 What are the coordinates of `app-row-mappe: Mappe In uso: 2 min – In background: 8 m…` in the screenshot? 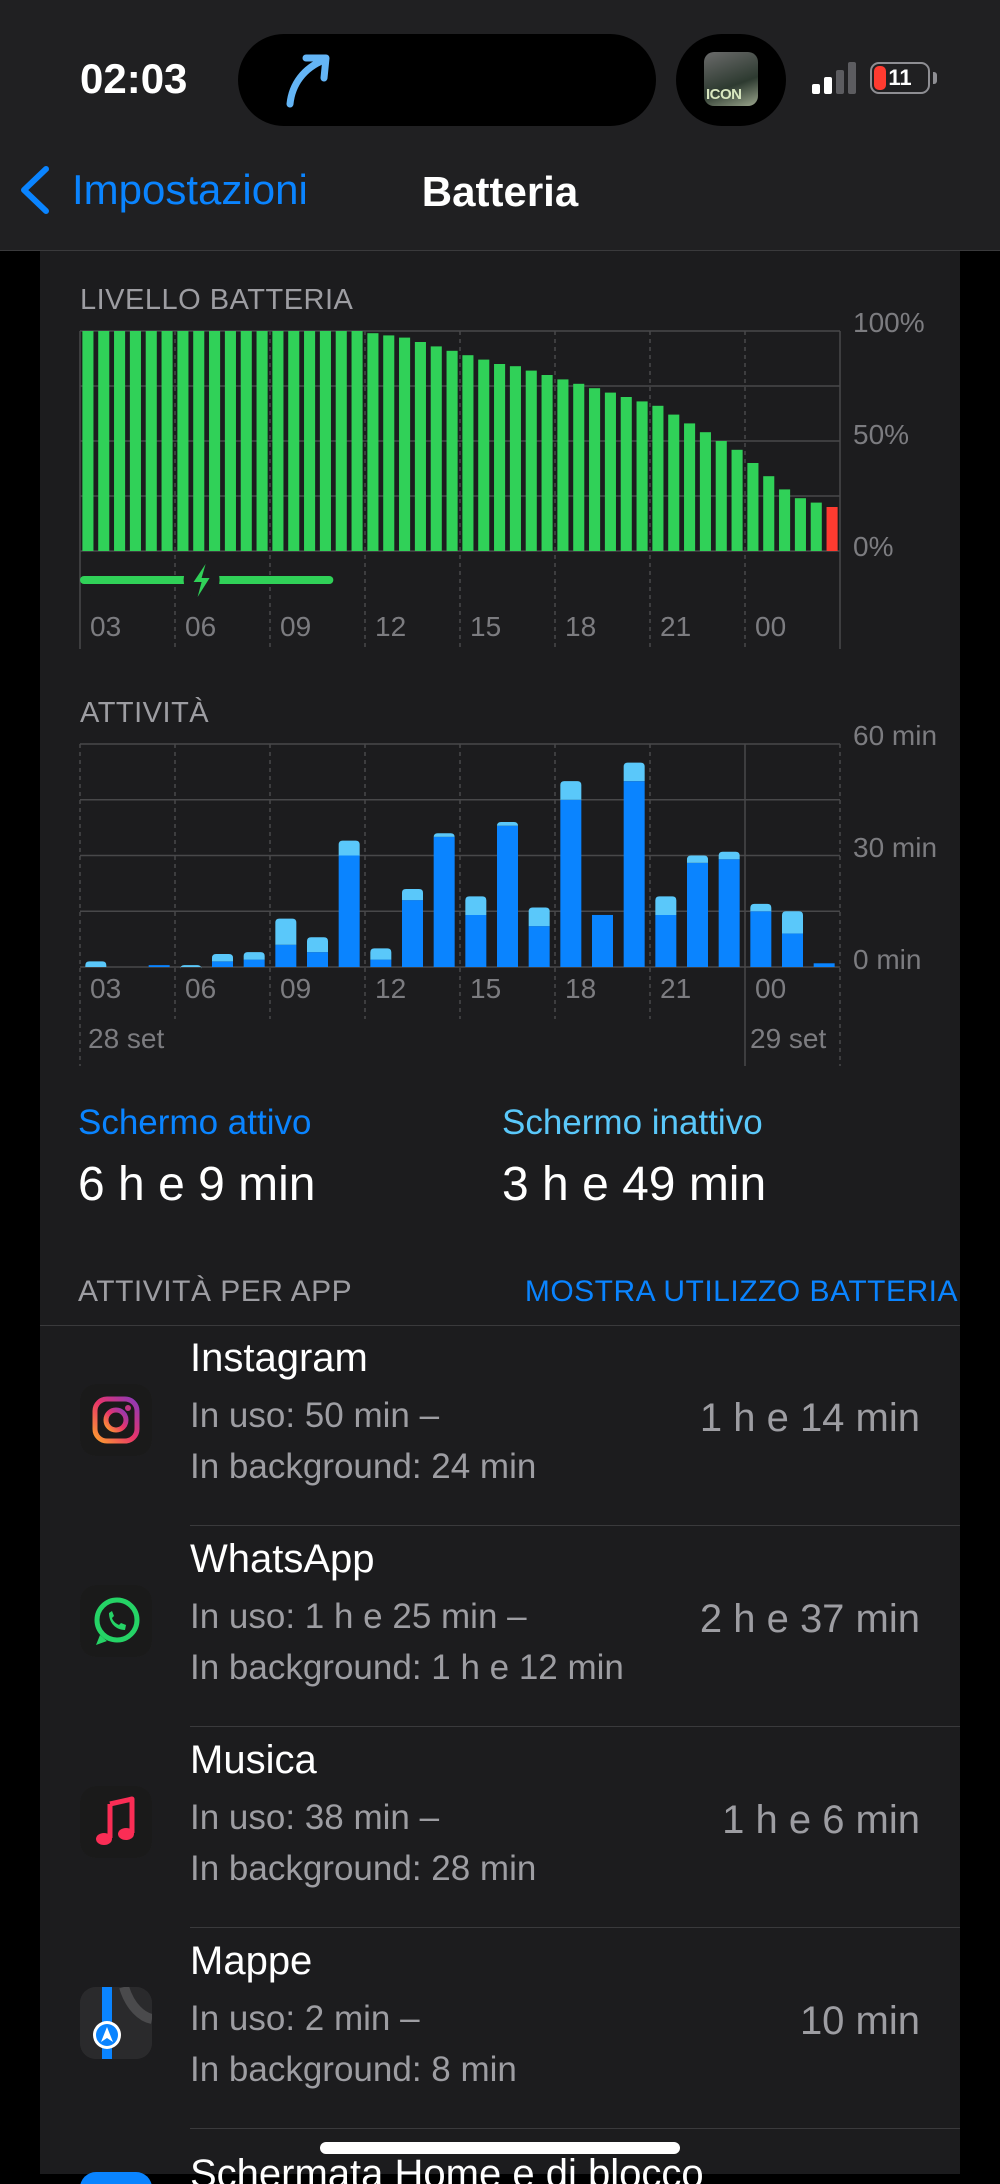 It's located at (500, 2029).